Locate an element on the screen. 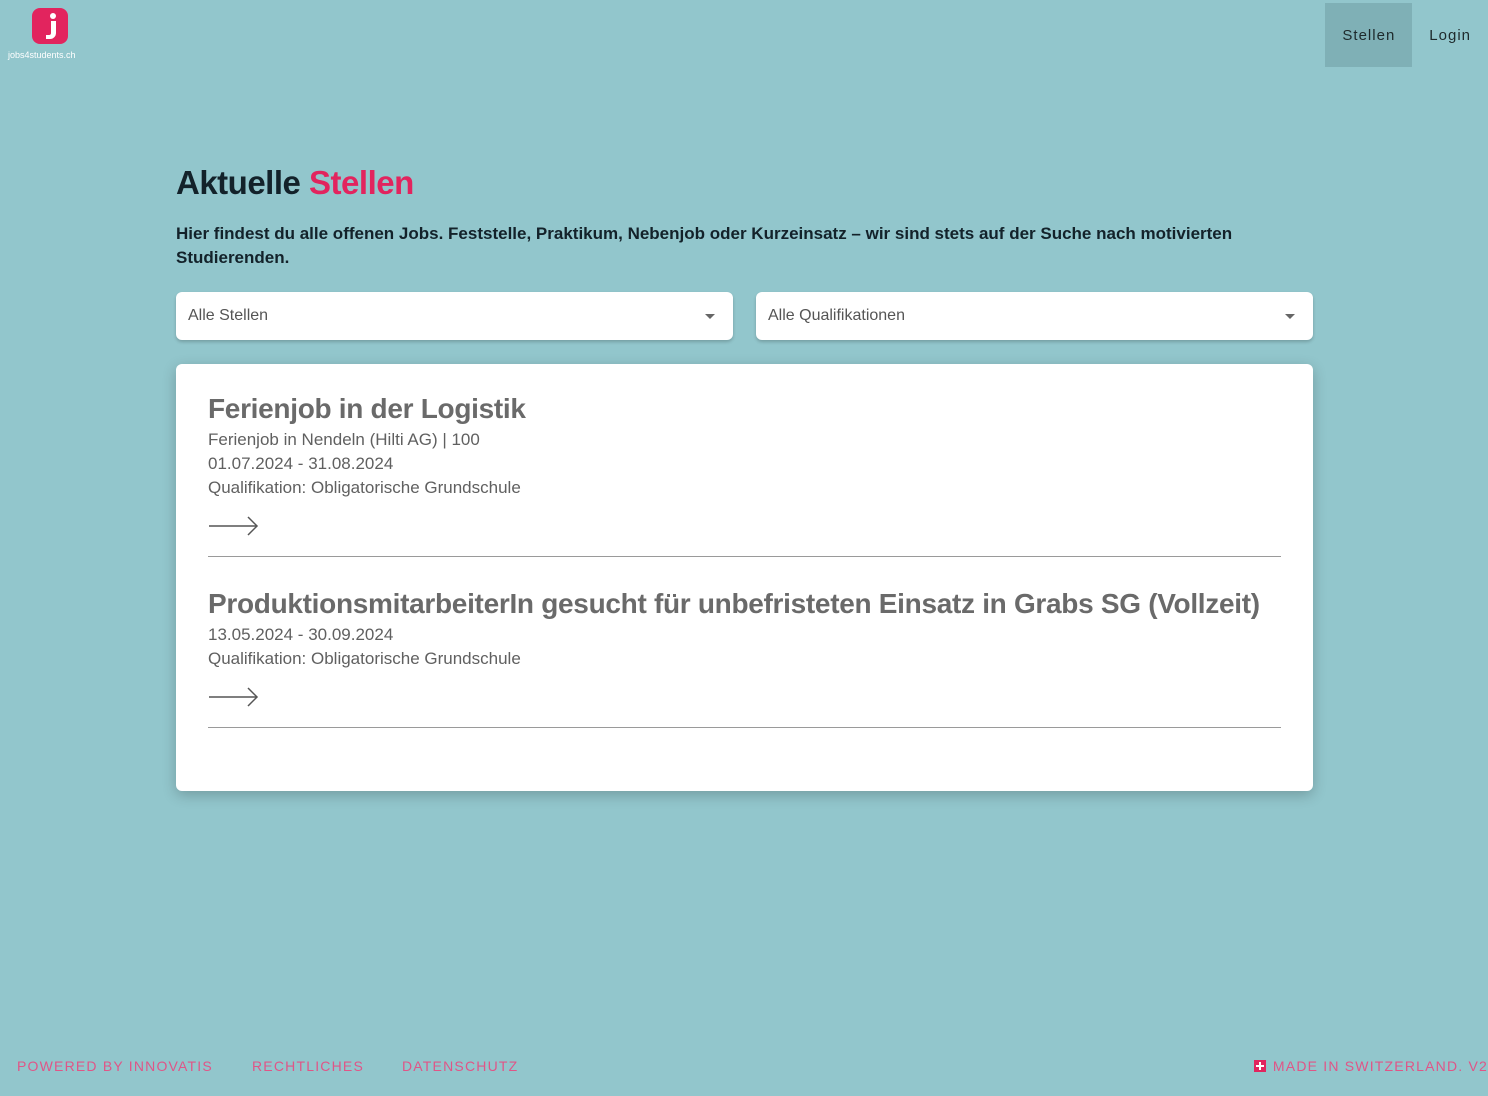 Image resolution: width=1488 pixels, height=1096 pixels. footer-link-rechtliches: RECHTLICHES is located at coordinates (308, 1066).